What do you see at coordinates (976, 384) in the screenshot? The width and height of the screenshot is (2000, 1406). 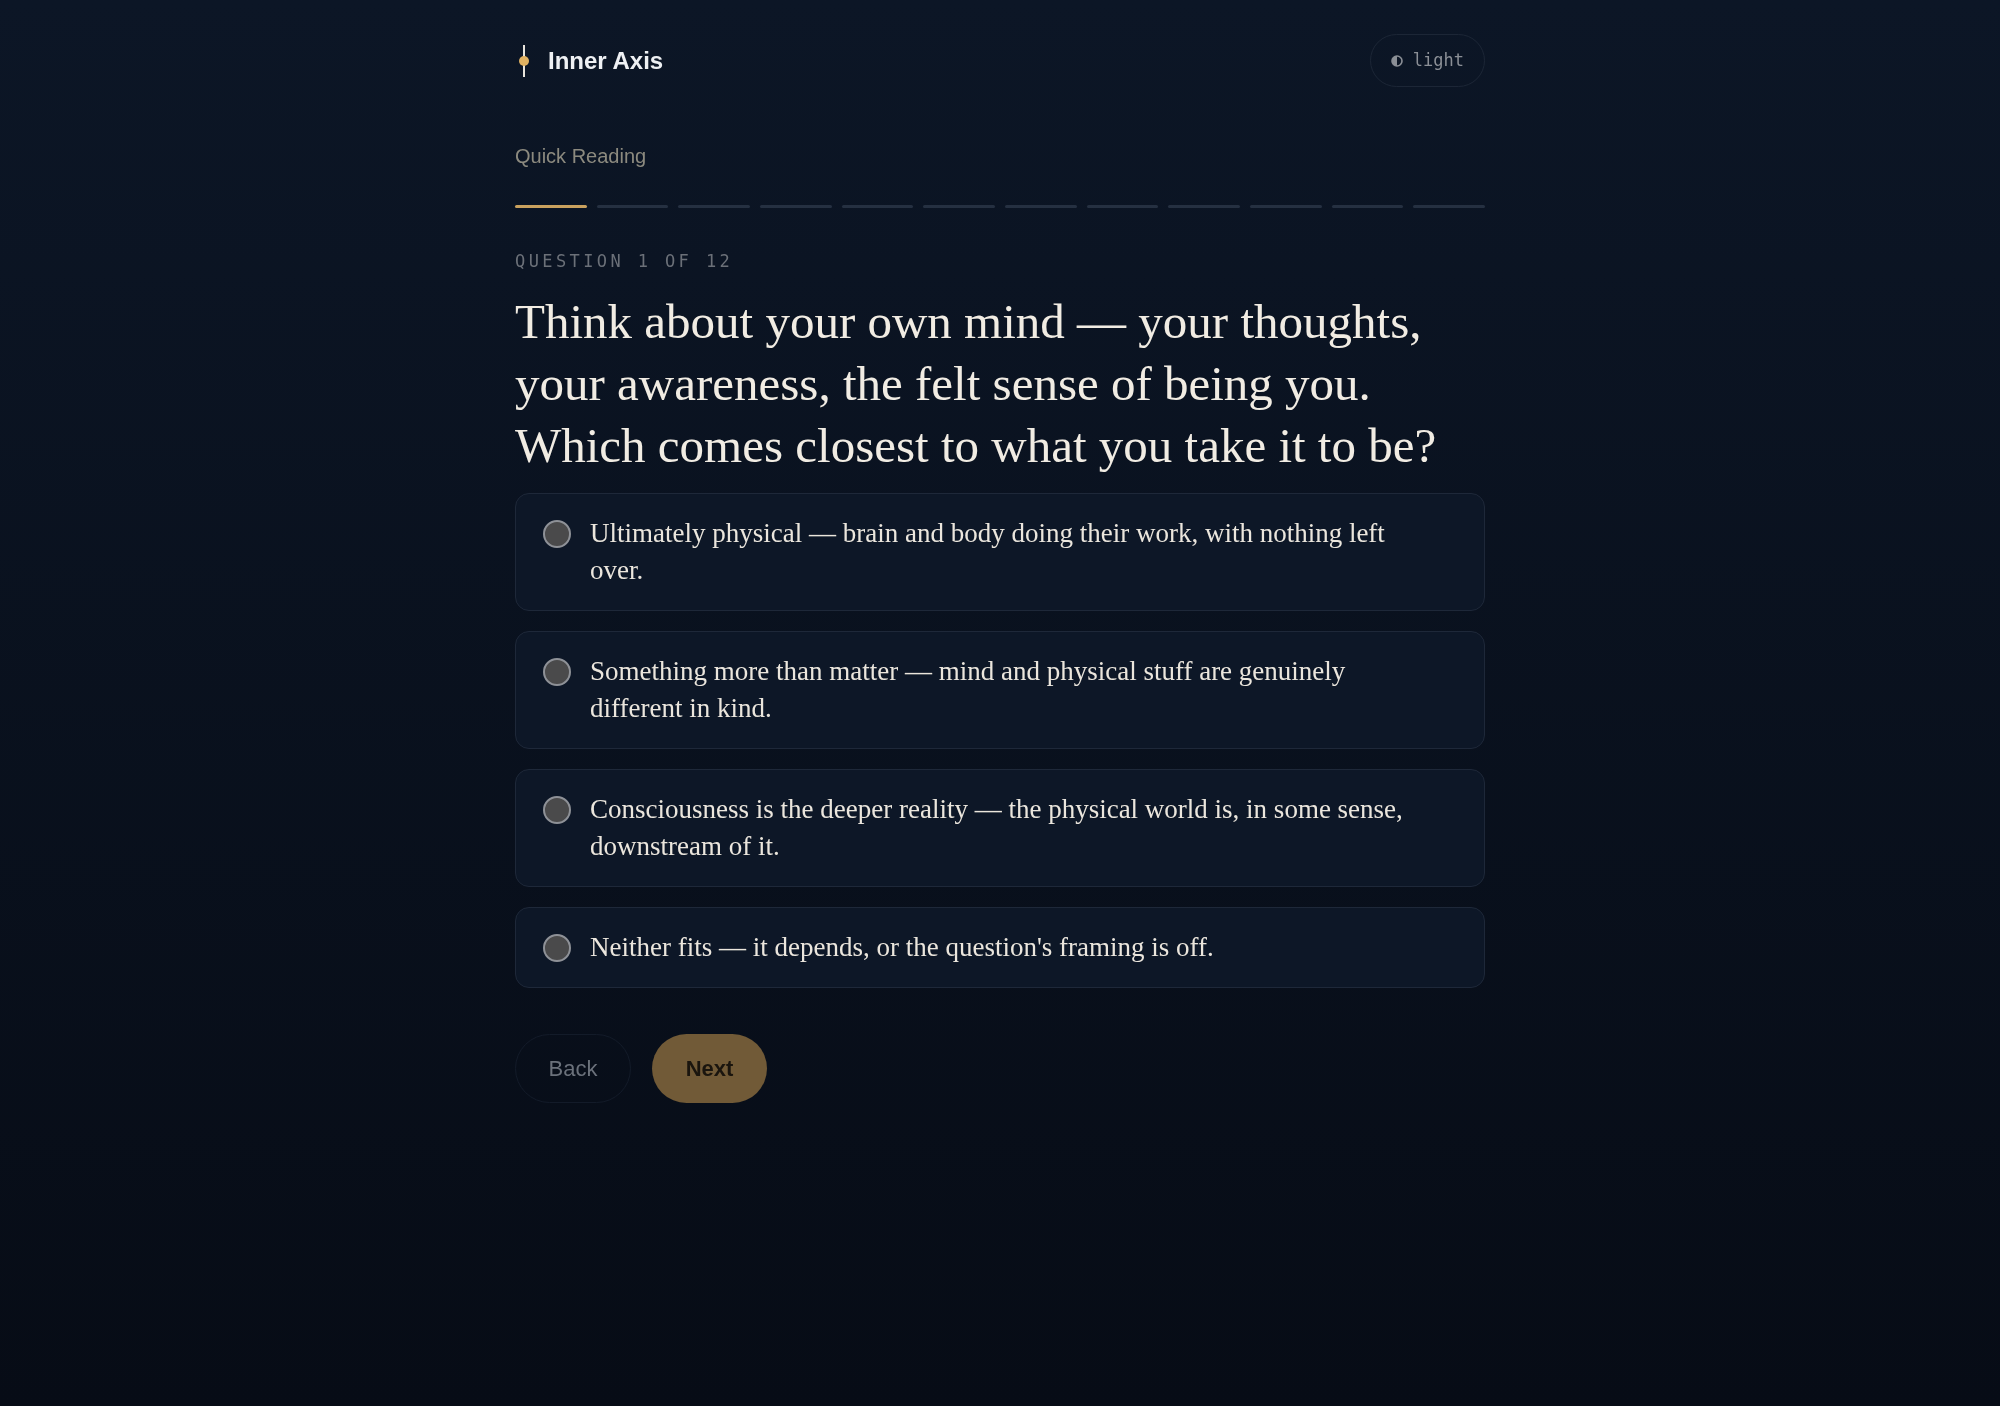 I see `question-text: Think about your own mind — your thoughts, your awareness, the felt sense of being you. Which comes closest to what you take it to be?` at bounding box center [976, 384].